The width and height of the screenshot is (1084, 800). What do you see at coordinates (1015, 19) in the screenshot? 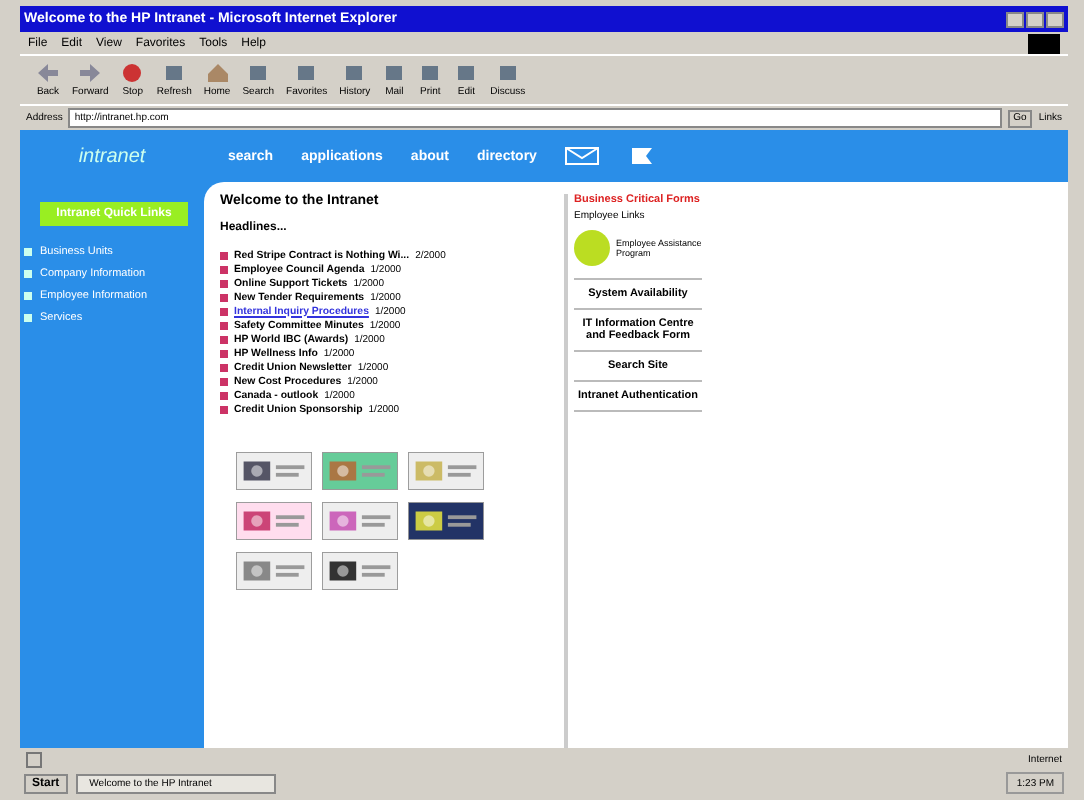
I see `minimize-button` at bounding box center [1015, 19].